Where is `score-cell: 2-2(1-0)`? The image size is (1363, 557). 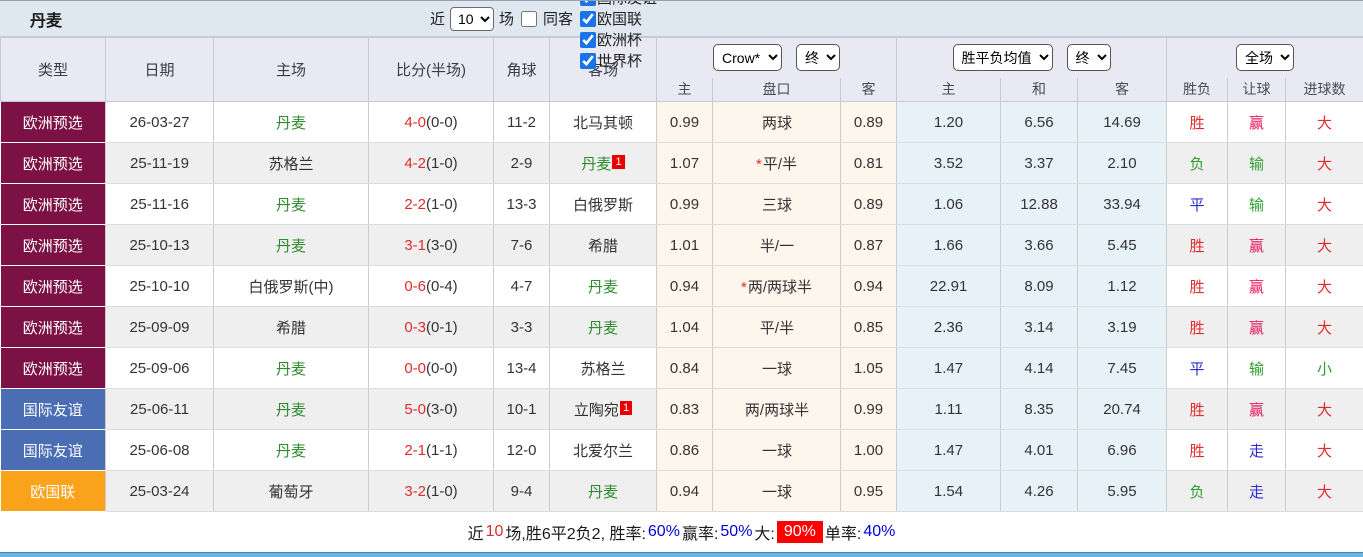
score-cell: 2-2(1-0) is located at coordinates (431, 204).